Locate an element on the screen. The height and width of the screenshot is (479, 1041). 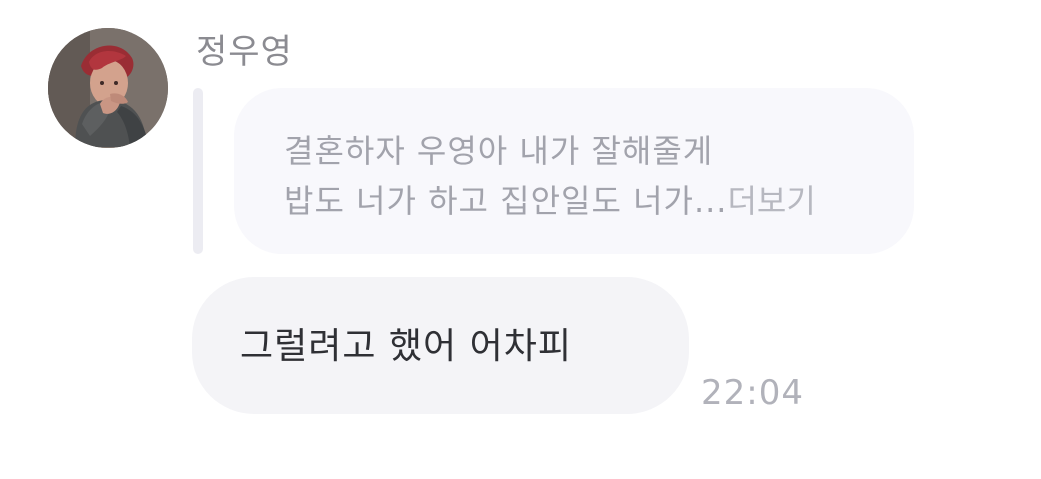
sender-avatar is located at coordinates (108, 88).